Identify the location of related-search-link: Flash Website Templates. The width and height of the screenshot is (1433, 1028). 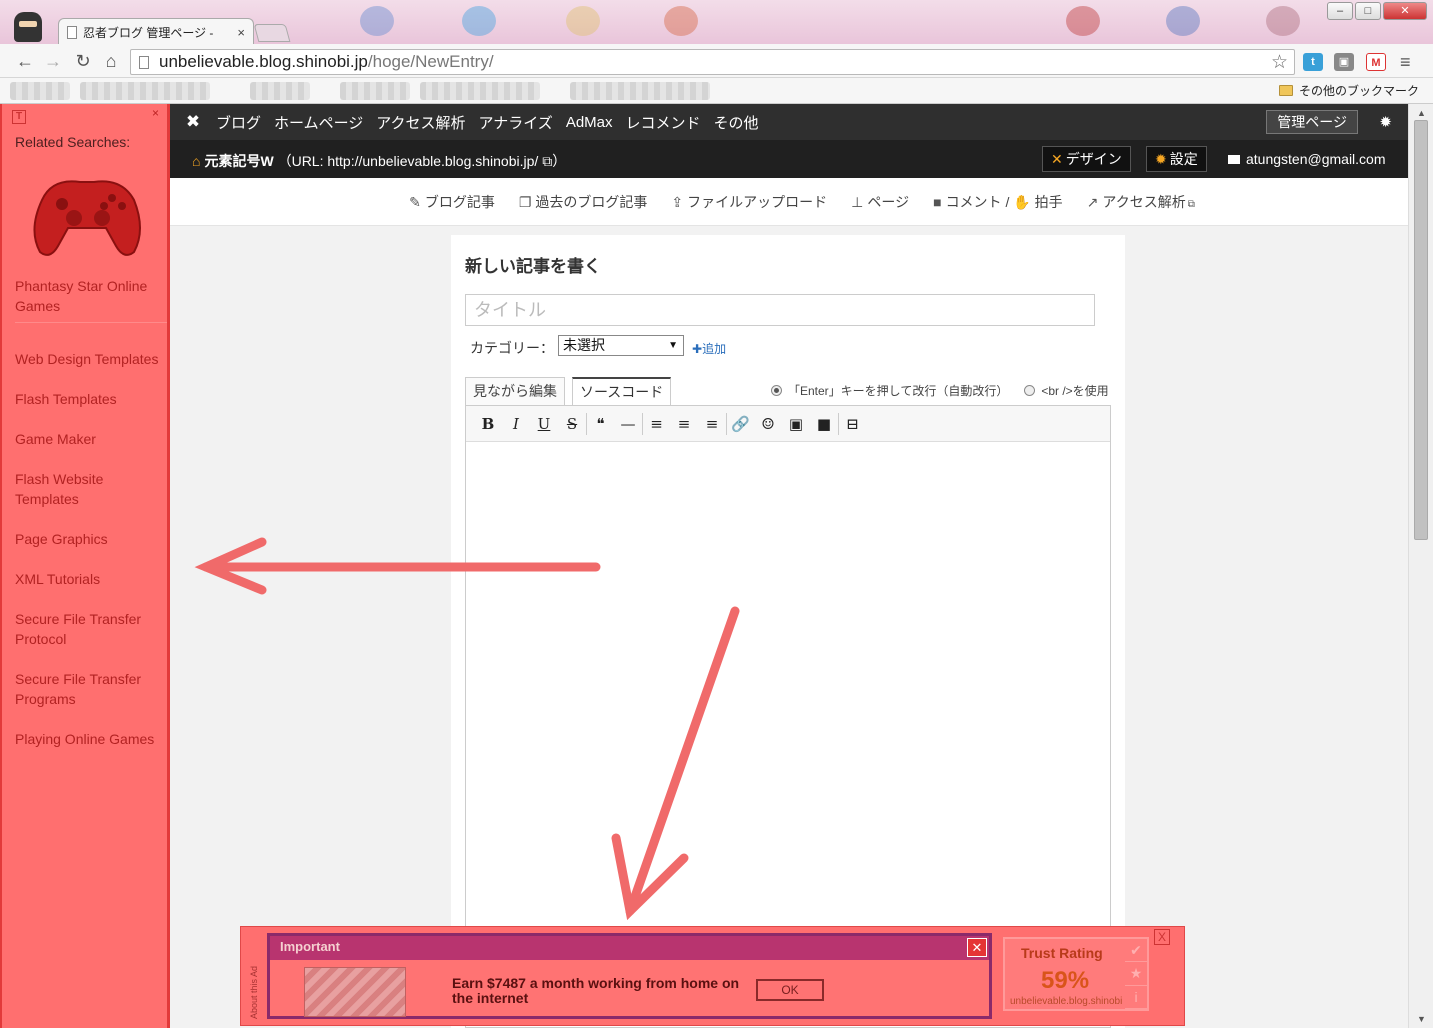
(91, 499).